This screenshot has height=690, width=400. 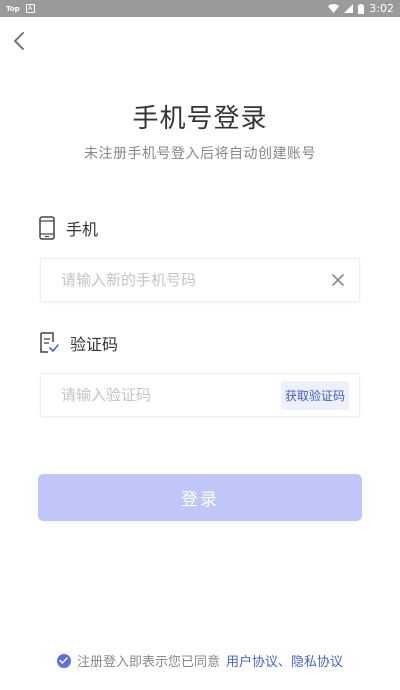 I want to click on status-app-tag: Top, so click(x=13, y=8).